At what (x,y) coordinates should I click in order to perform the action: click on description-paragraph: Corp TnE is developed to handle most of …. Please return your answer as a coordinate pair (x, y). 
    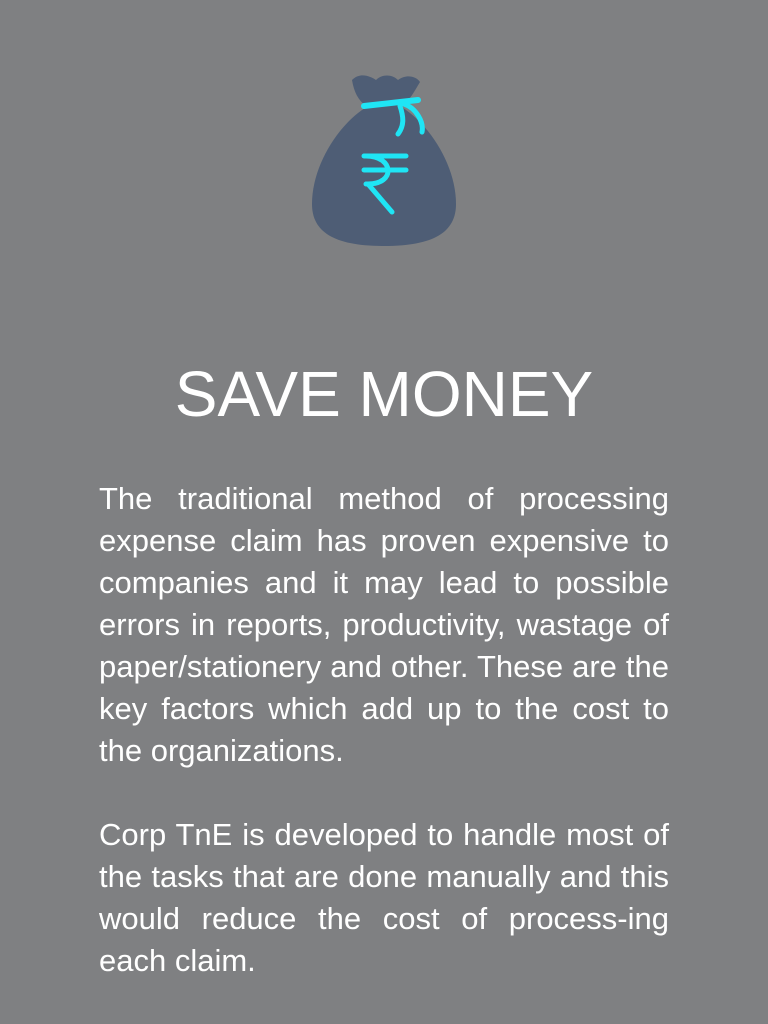
    Looking at the image, I should click on (384, 897).